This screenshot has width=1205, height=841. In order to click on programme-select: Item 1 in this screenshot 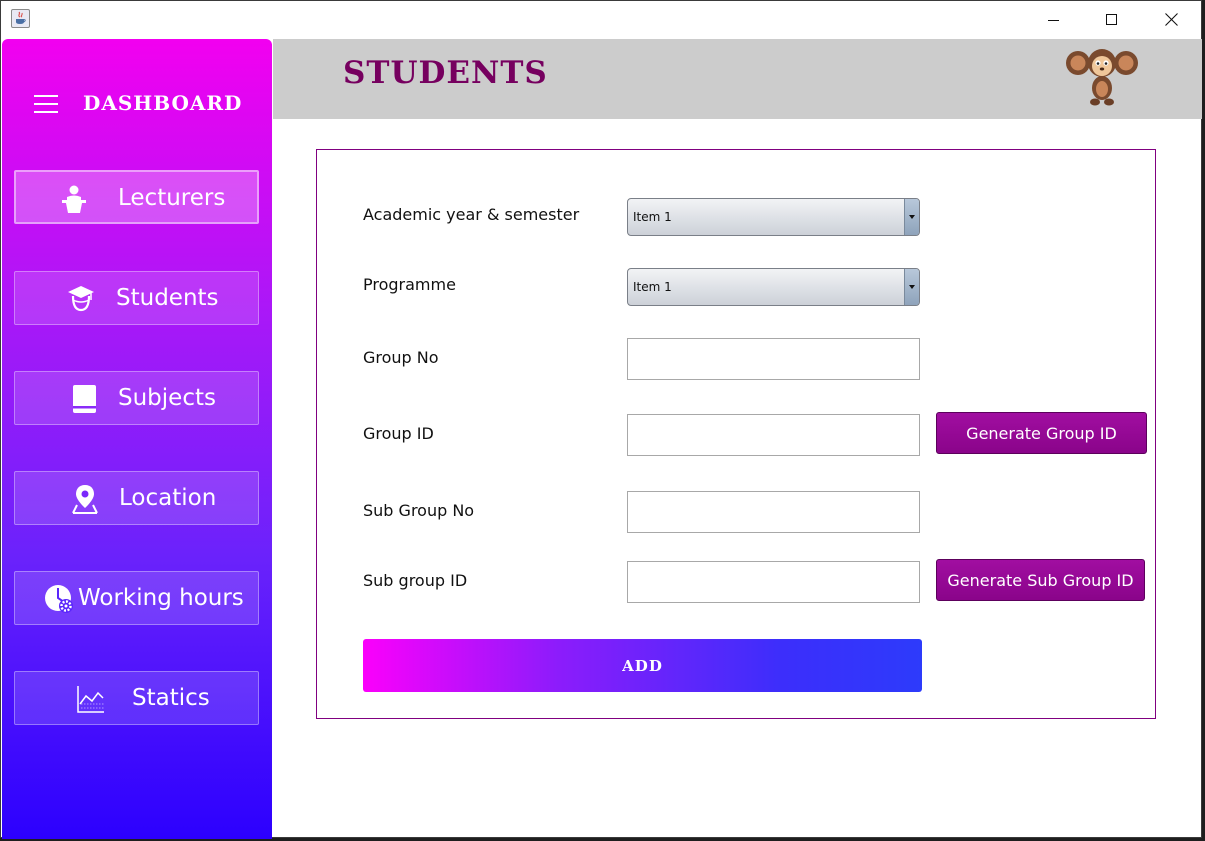, I will do `click(773, 287)`.